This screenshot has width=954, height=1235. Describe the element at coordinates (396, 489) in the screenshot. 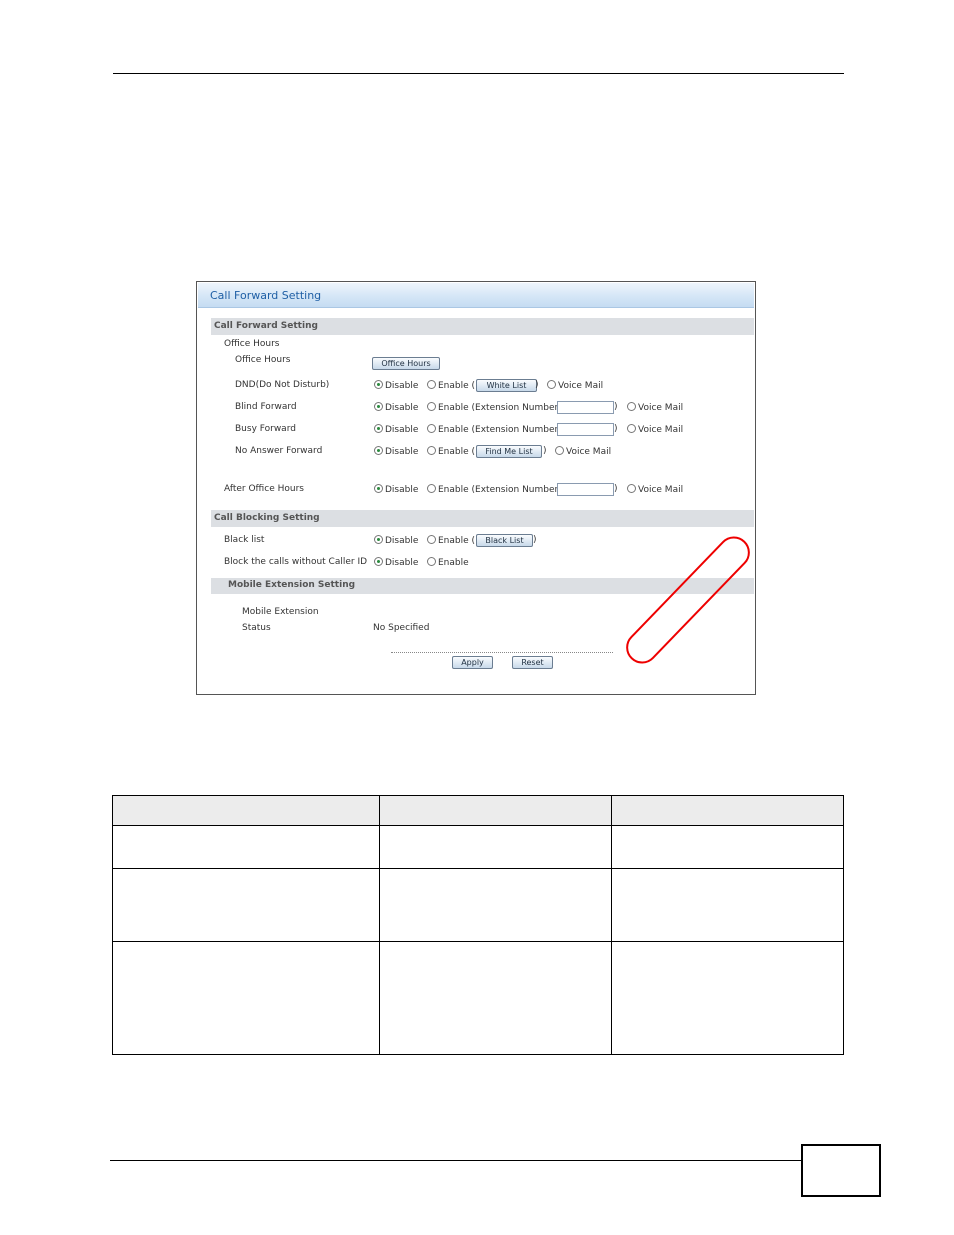

I see `after-hours-disable-radio: Disable` at that location.